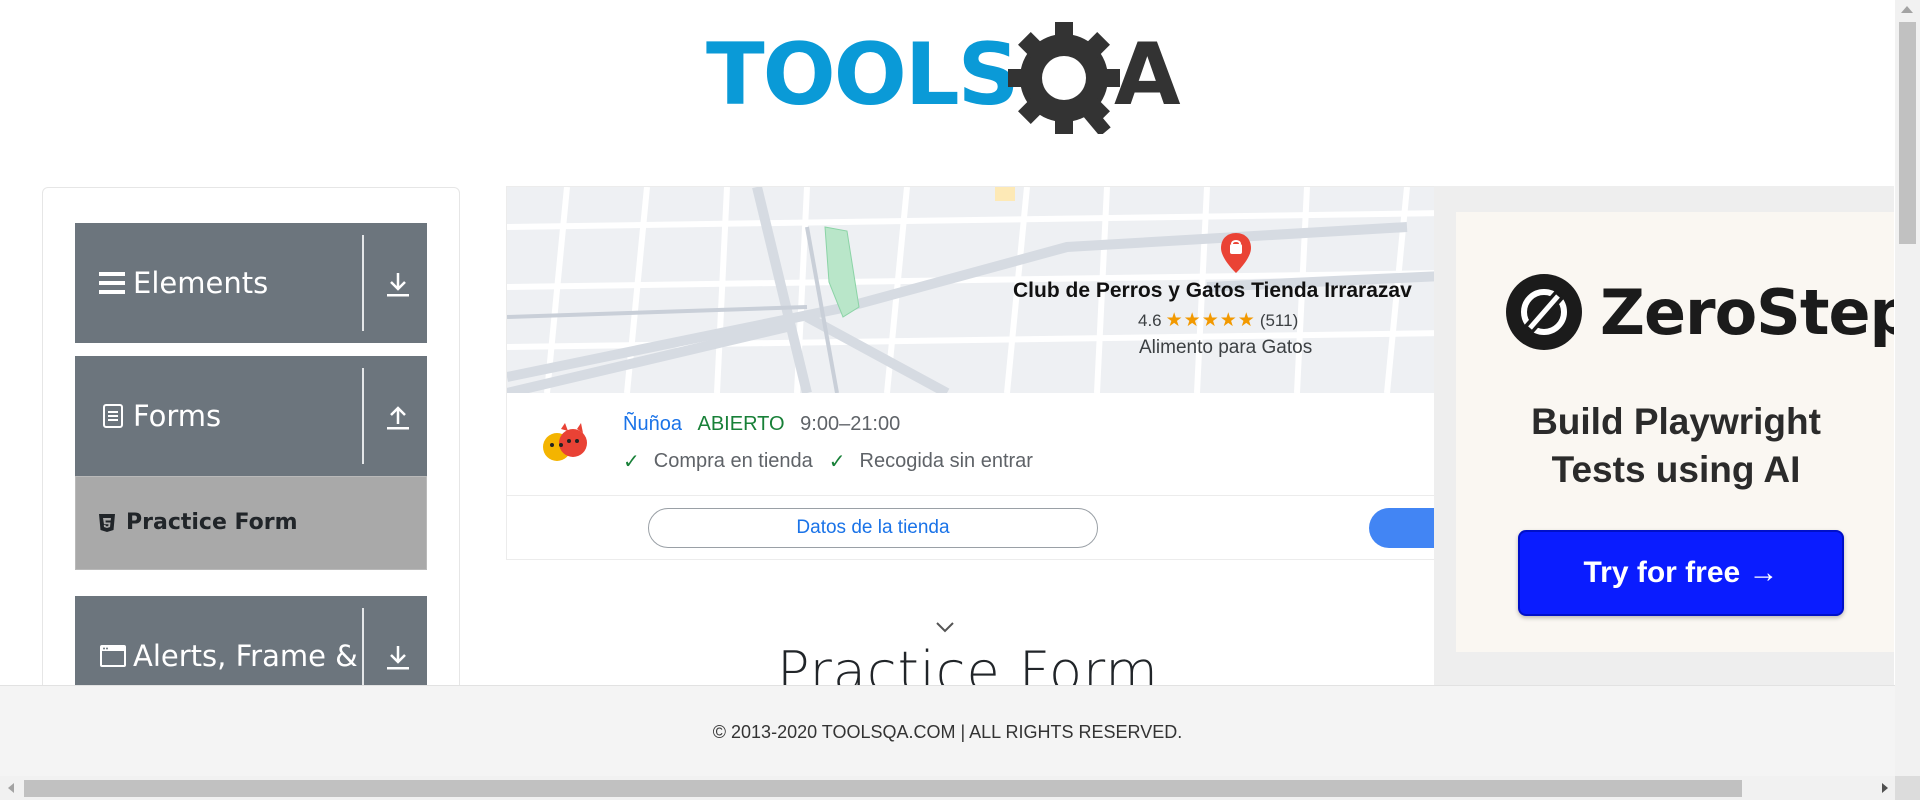 Image resolution: width=1920 pixels, height=800 pixels. What do you see at coordinates (741, 424) in the screenshot?
I see `store-open-status: ABIERTO` at bounding box center [741, 424].